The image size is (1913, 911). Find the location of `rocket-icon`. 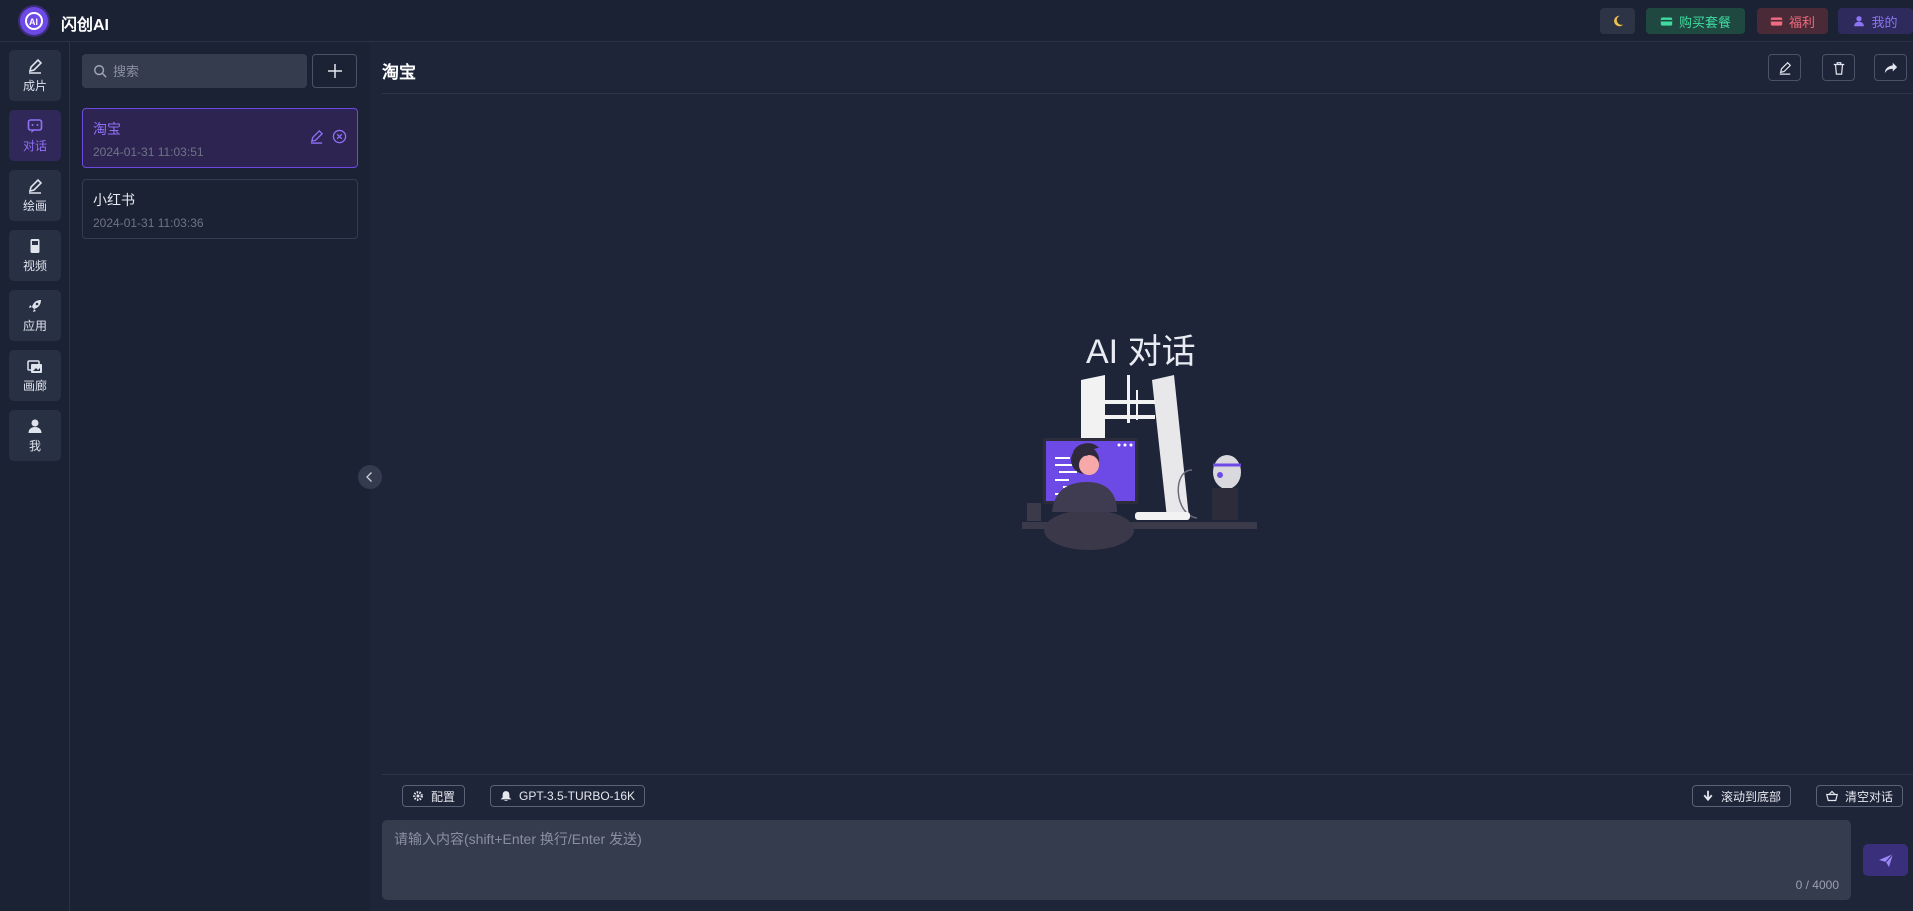

rocket-icon is located at coordinates (35, 305).